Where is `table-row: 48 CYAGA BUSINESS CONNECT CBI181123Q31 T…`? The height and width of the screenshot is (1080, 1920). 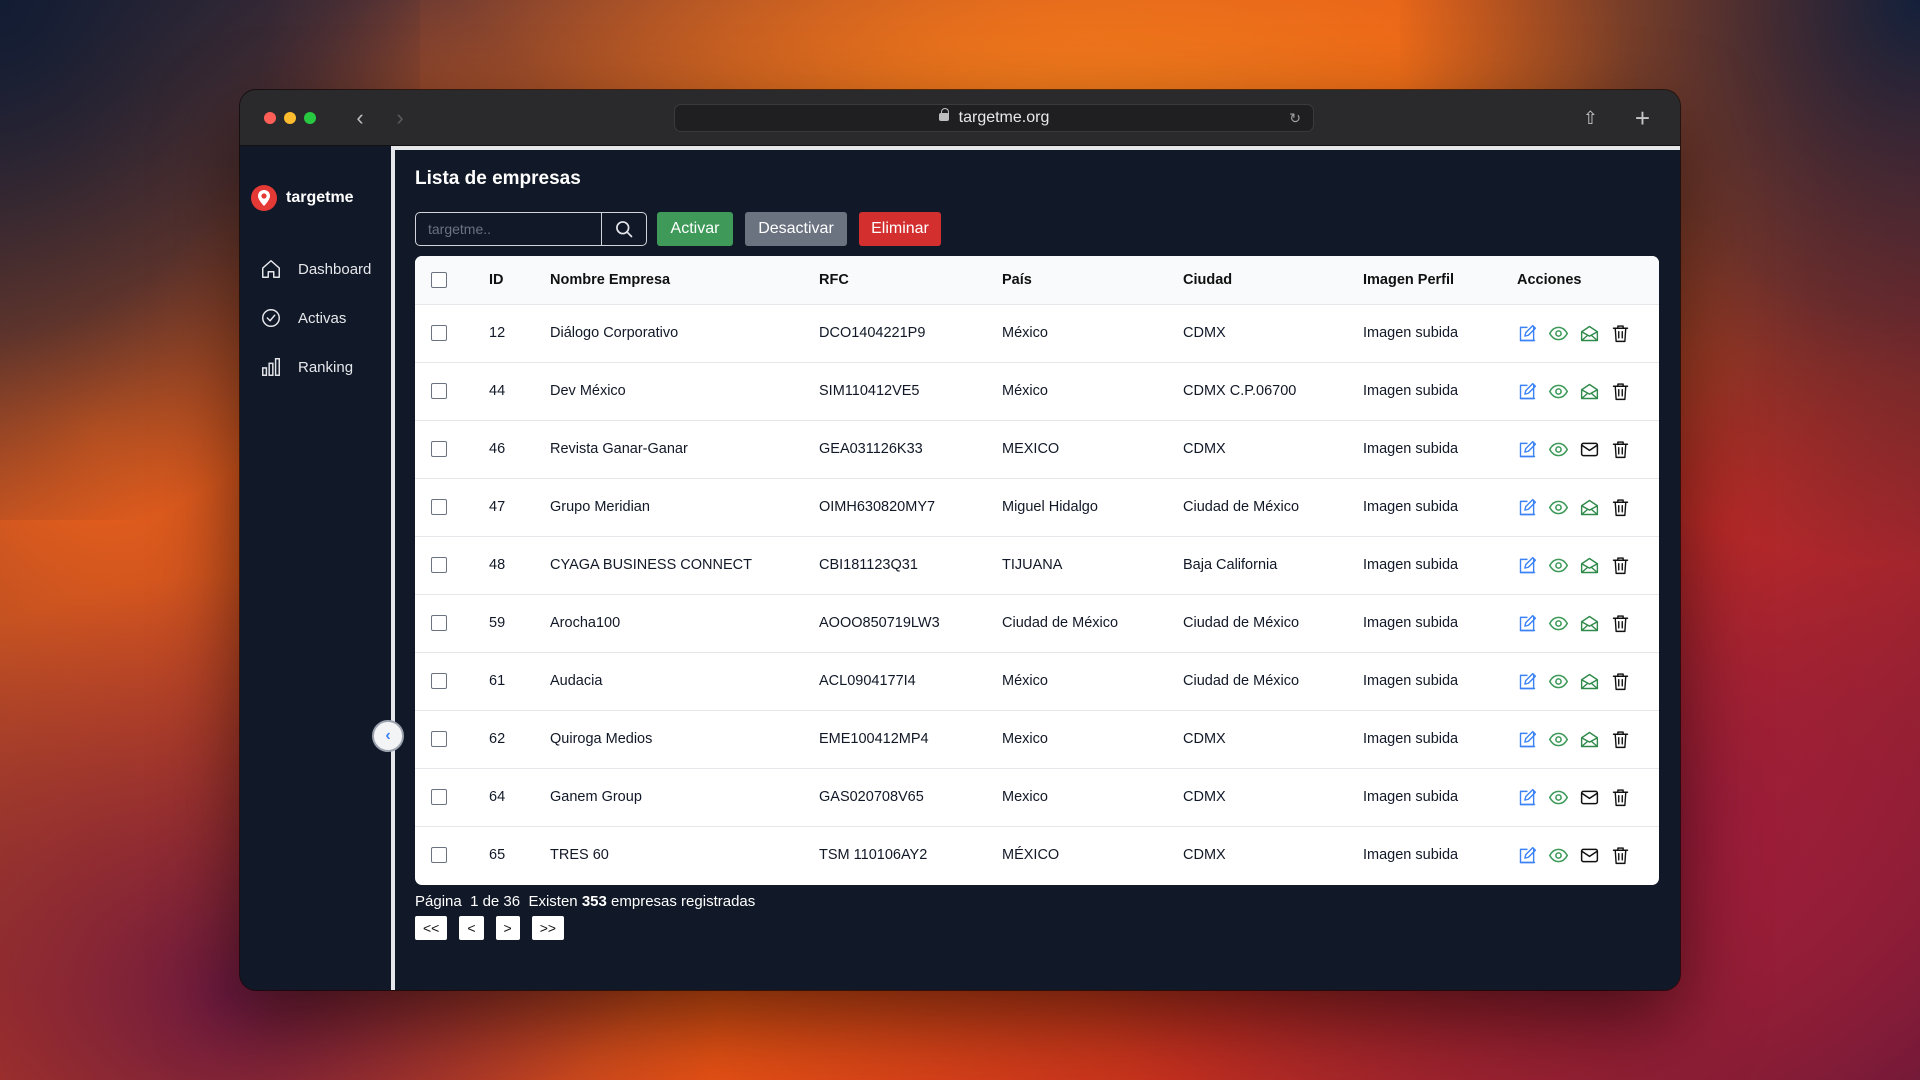
table-row: 48 CYAGA BUSINESS CONNECT CBI181123Q31 T… is located at coordinates (1037, 565).